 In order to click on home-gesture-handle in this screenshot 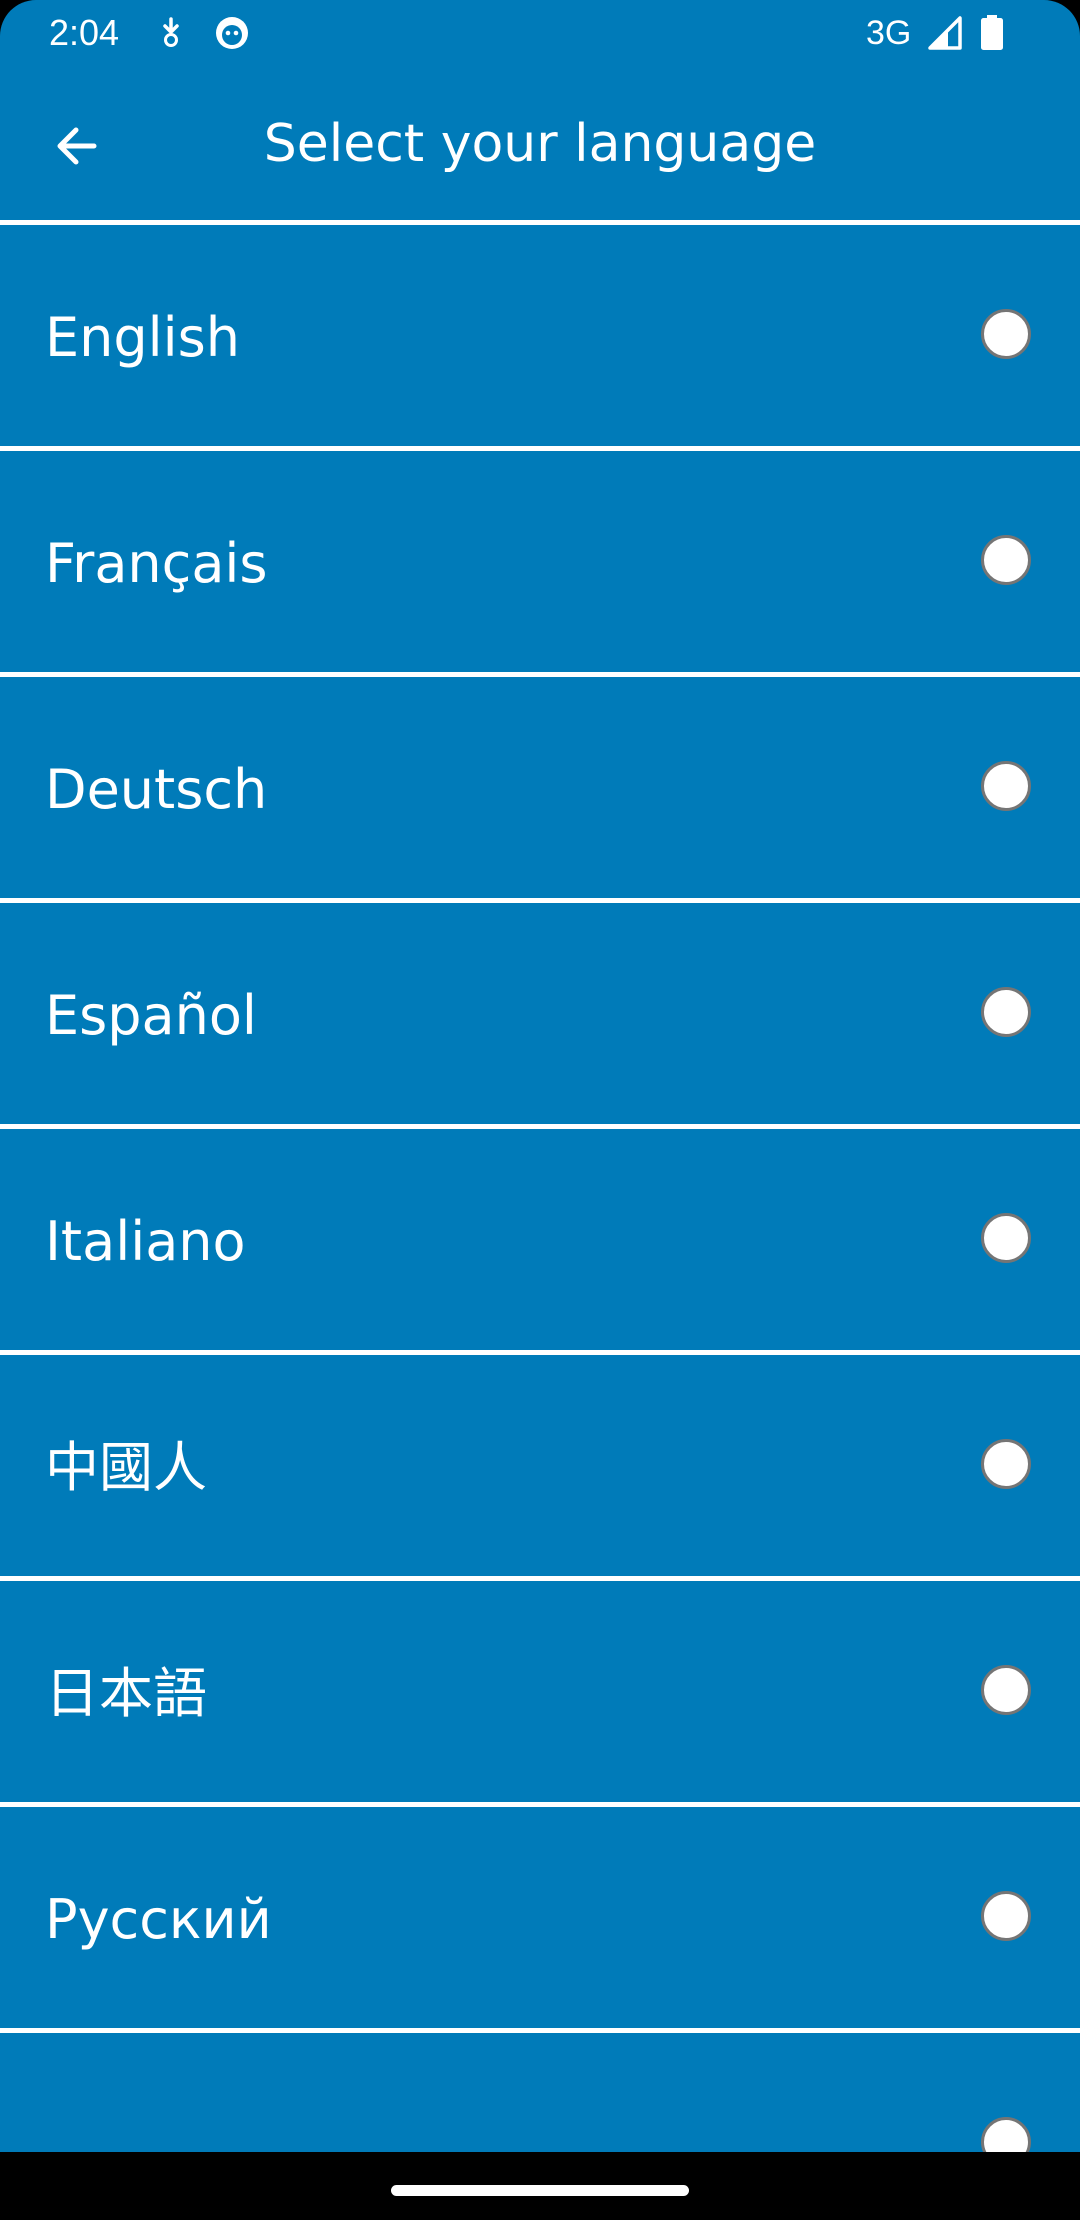, I will do `click(540, 2190)`.